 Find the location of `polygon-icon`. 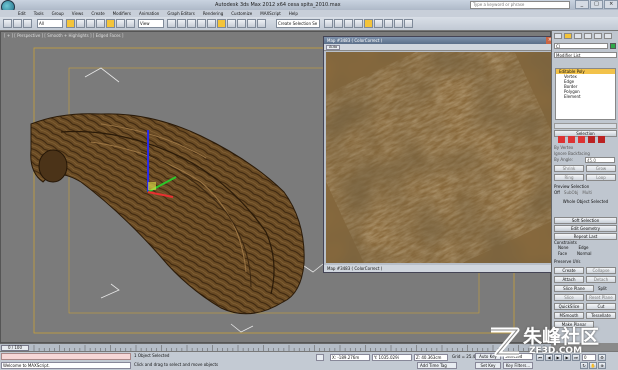

polygon-icon is located at coordinates (591, 139).